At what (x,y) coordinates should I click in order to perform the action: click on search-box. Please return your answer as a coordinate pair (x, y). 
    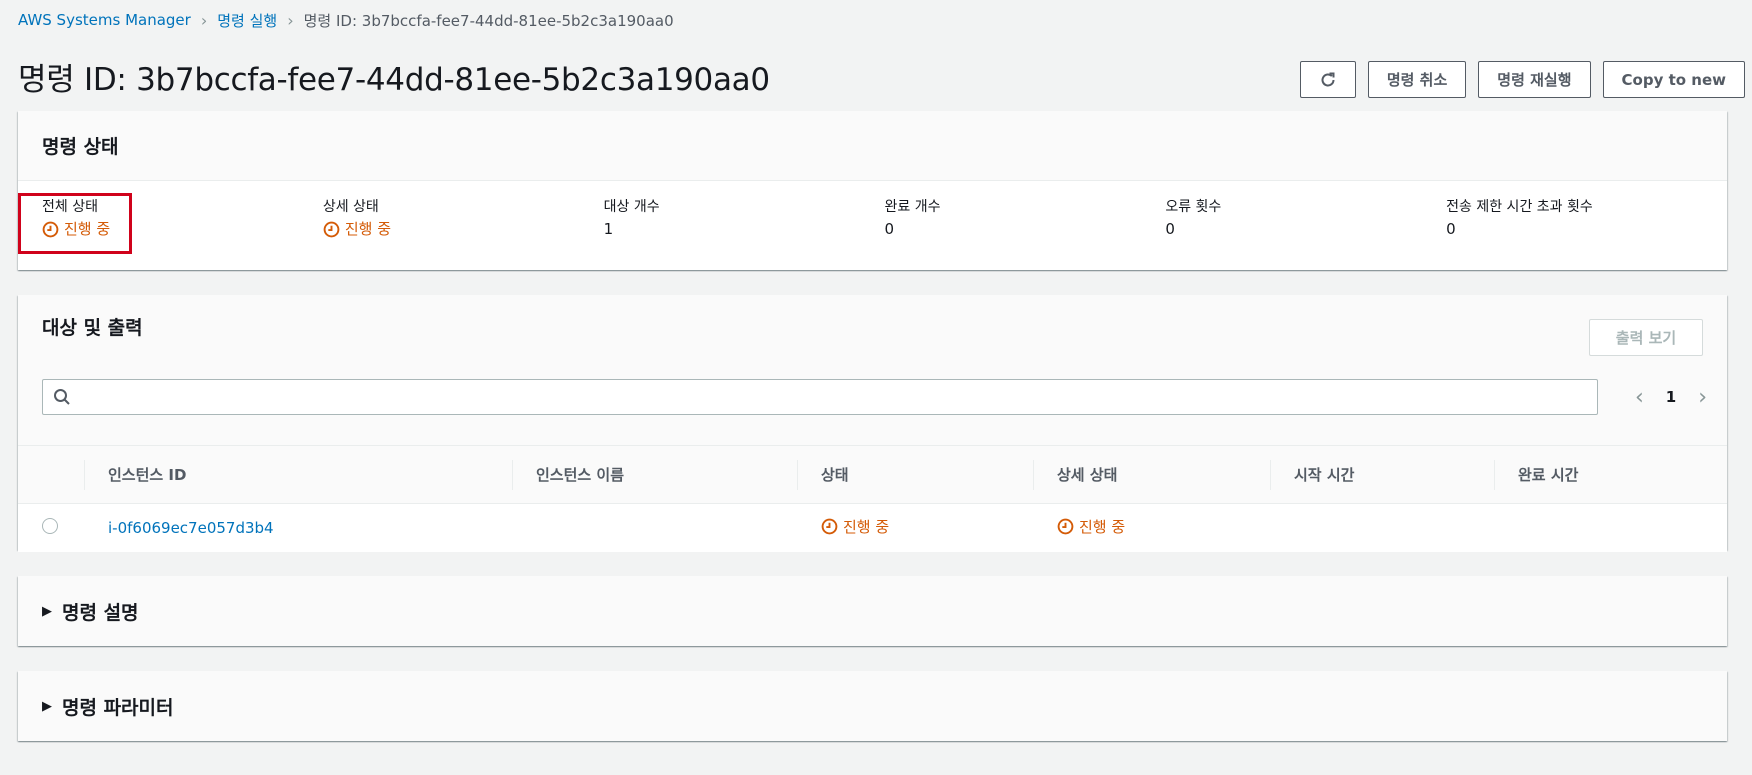
    Looking at the image, I should click on (820, 397).